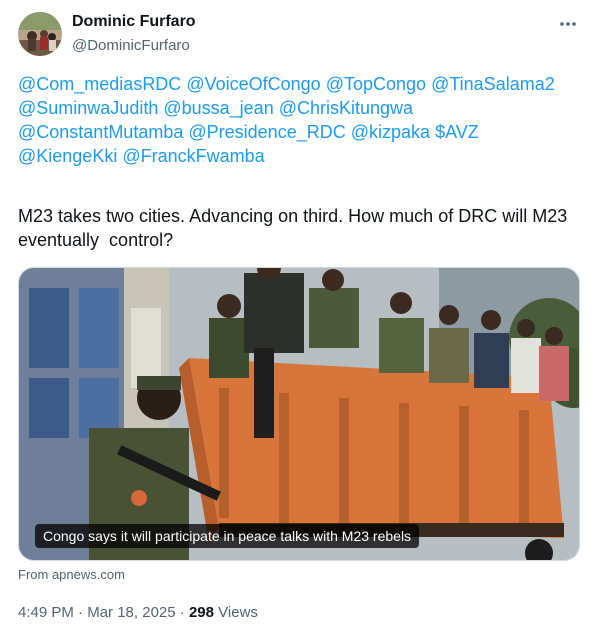 This screenshot has width=598, height=630. I want to click on mention-link: @Presidence_RDC, so click(266, 132).